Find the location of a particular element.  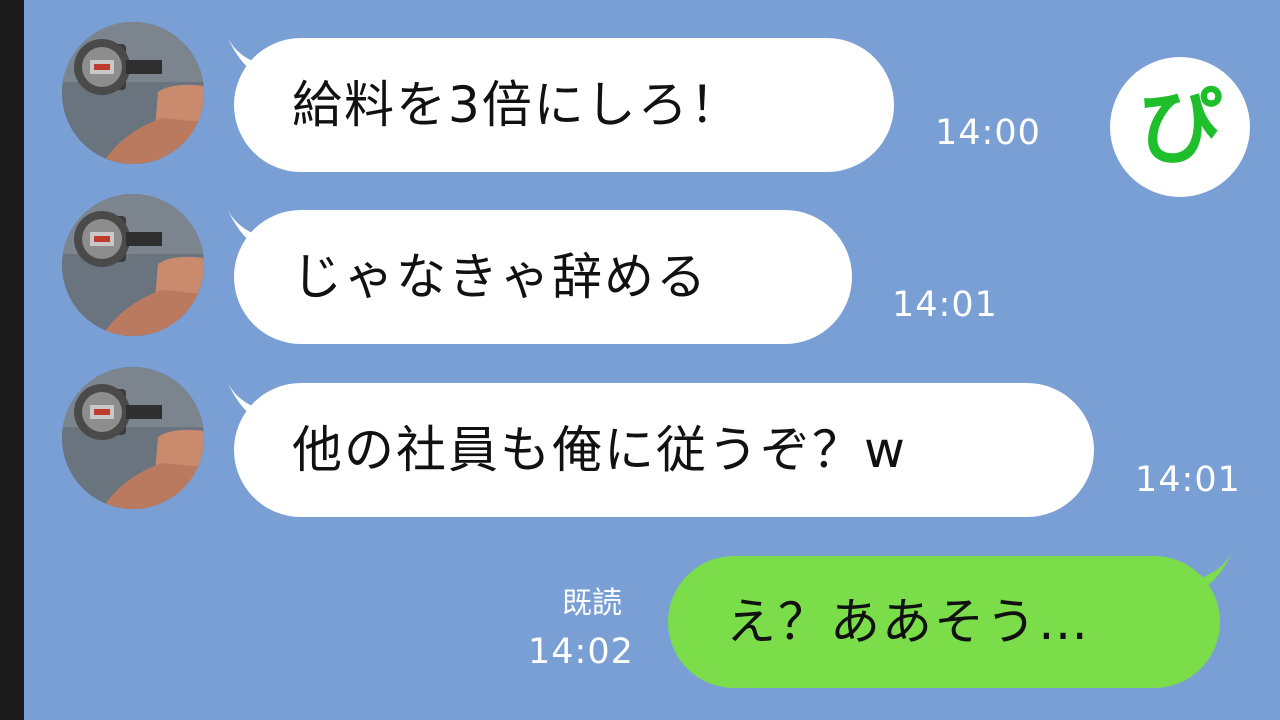

message-text: 他の社員も俺に従うぞ？w is located at coordinates (599, 450).